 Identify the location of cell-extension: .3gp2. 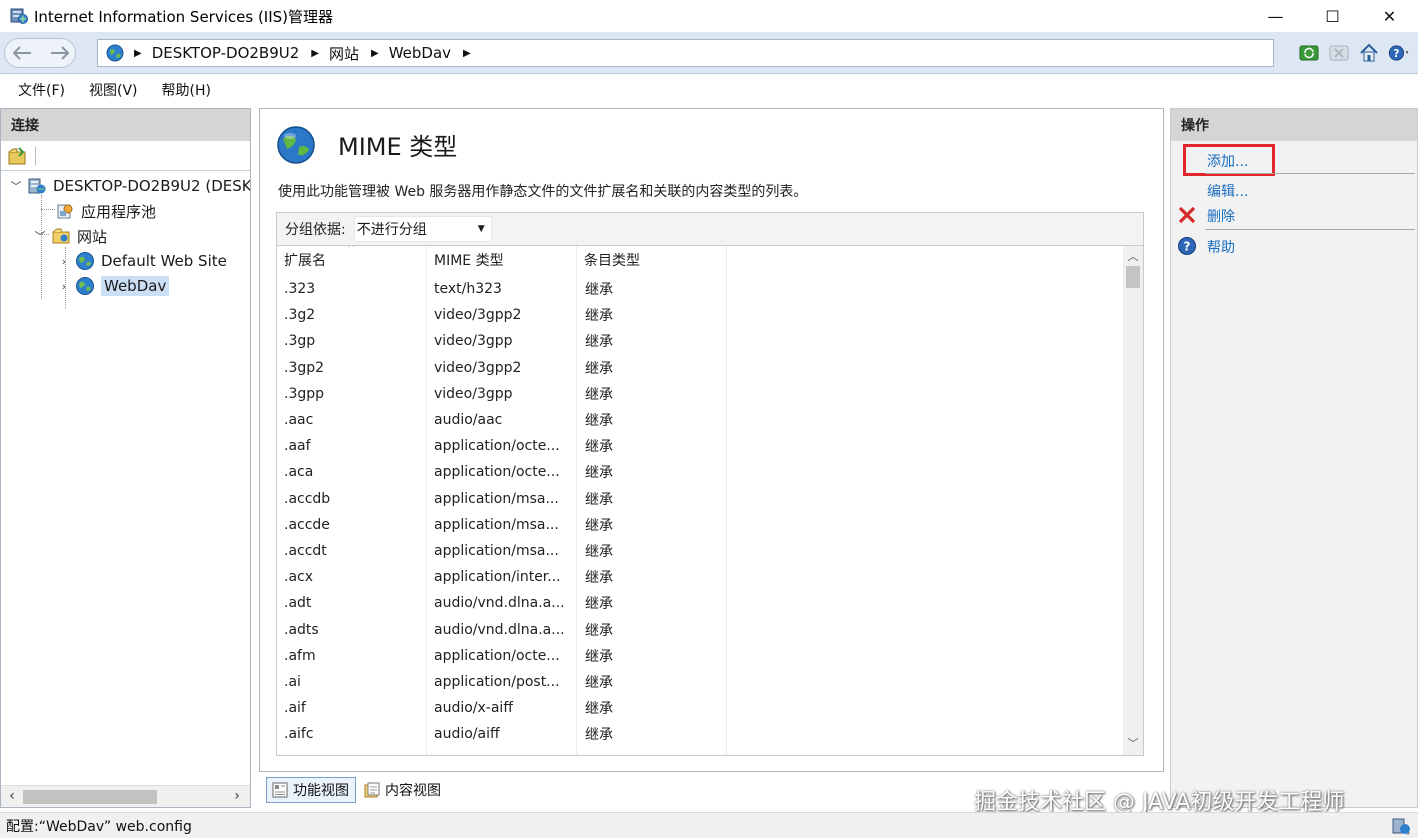
(304, 367).